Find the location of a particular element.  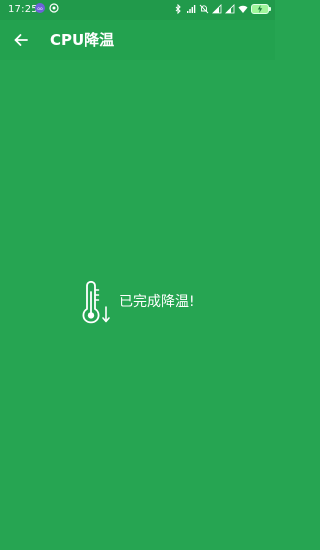

page-title: CPU降温 is located at coordinates (82, 40).